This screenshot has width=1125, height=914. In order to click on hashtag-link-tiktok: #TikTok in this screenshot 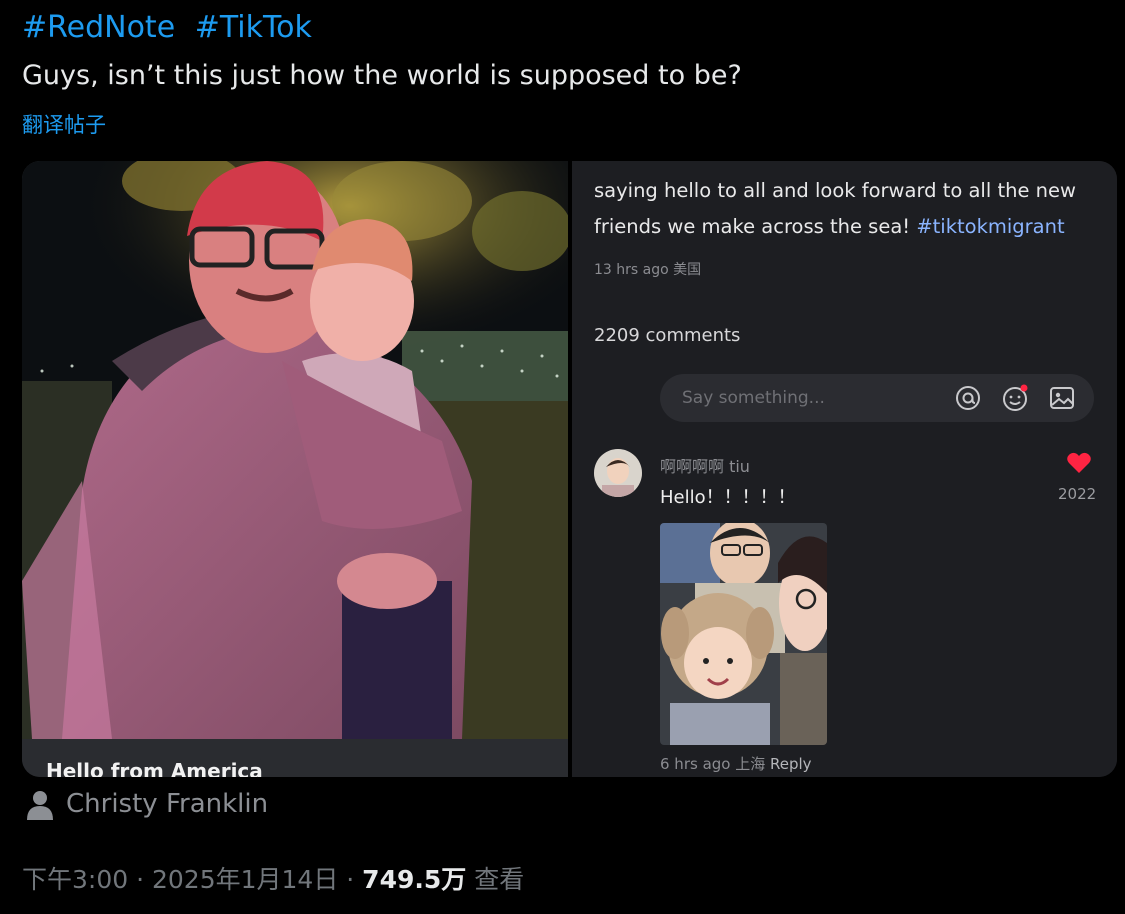, I will do `click(253, 27)`.